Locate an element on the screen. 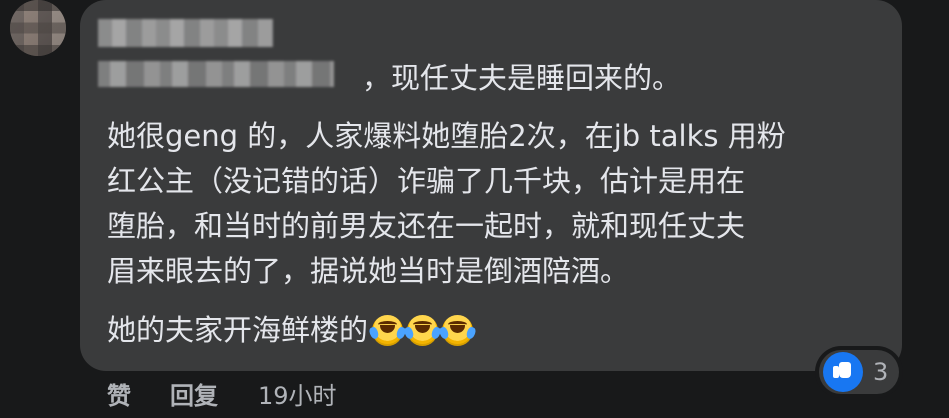  like-button: 赞 is located at coordinates (119, 393).